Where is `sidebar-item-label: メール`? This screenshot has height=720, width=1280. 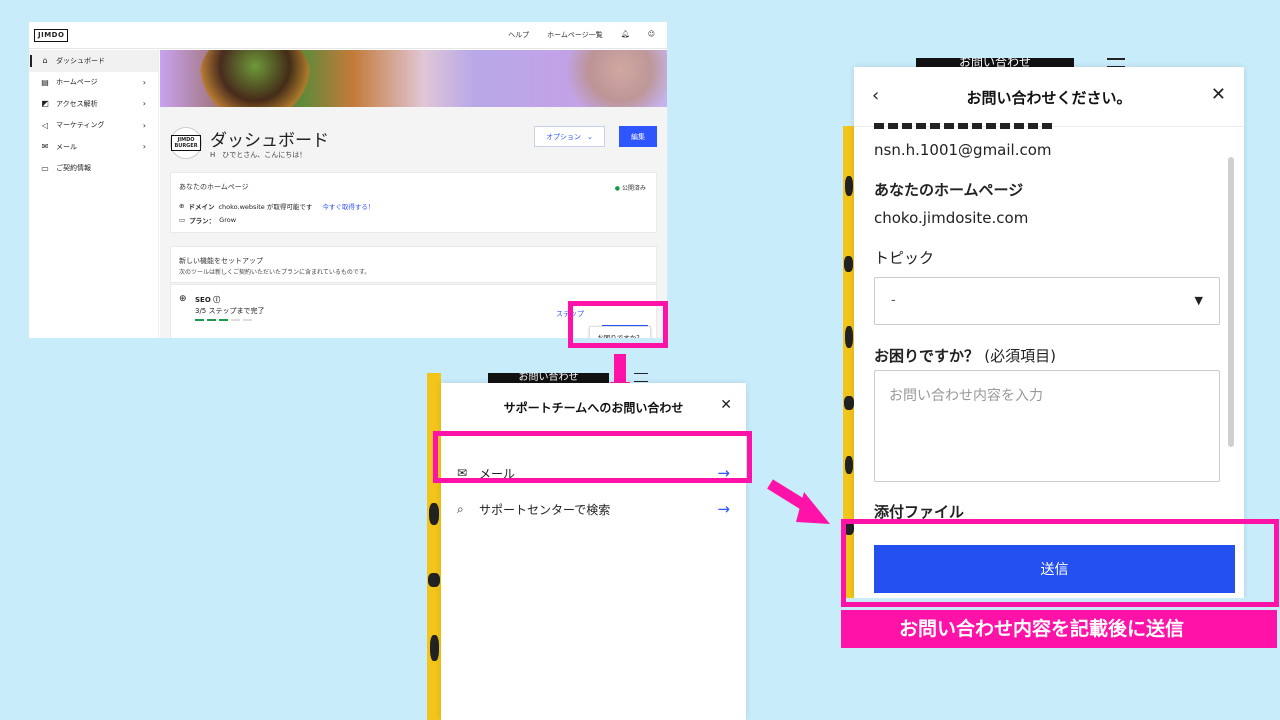 sidebar-item-label: メール is located at coordinates (66, 146).